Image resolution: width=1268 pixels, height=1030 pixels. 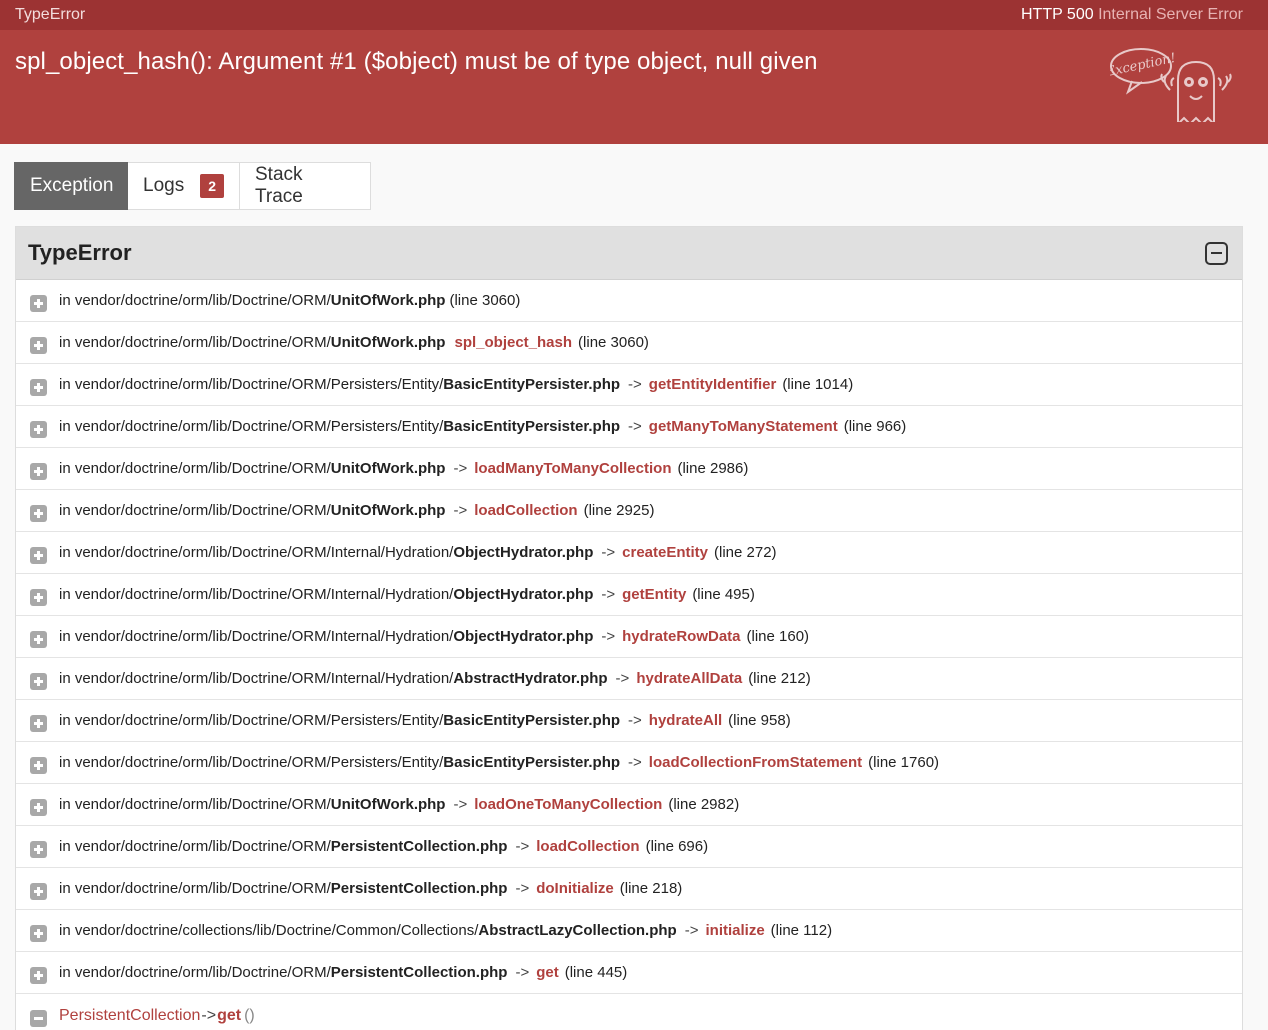 What do you see at coordinates (577, 930) in the screenshot?
I see `trace-file: AbstractLazyCollection.php` at bounding box center [577, 930].